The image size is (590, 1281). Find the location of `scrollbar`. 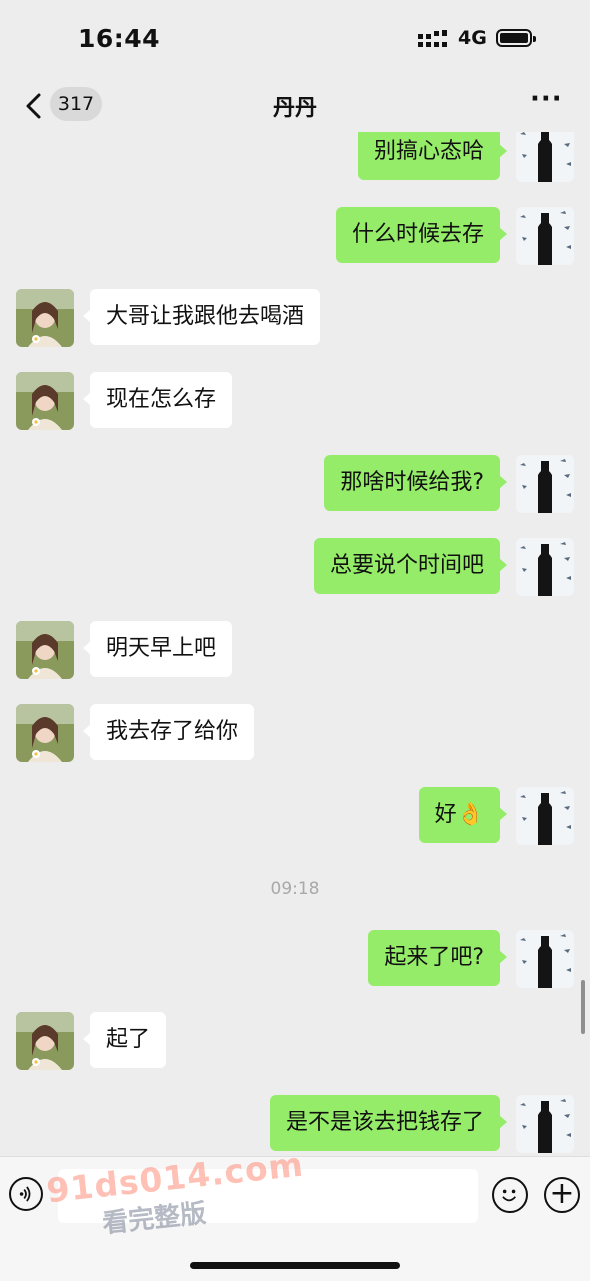

scrollbar is located at coordinates (583, 1007).